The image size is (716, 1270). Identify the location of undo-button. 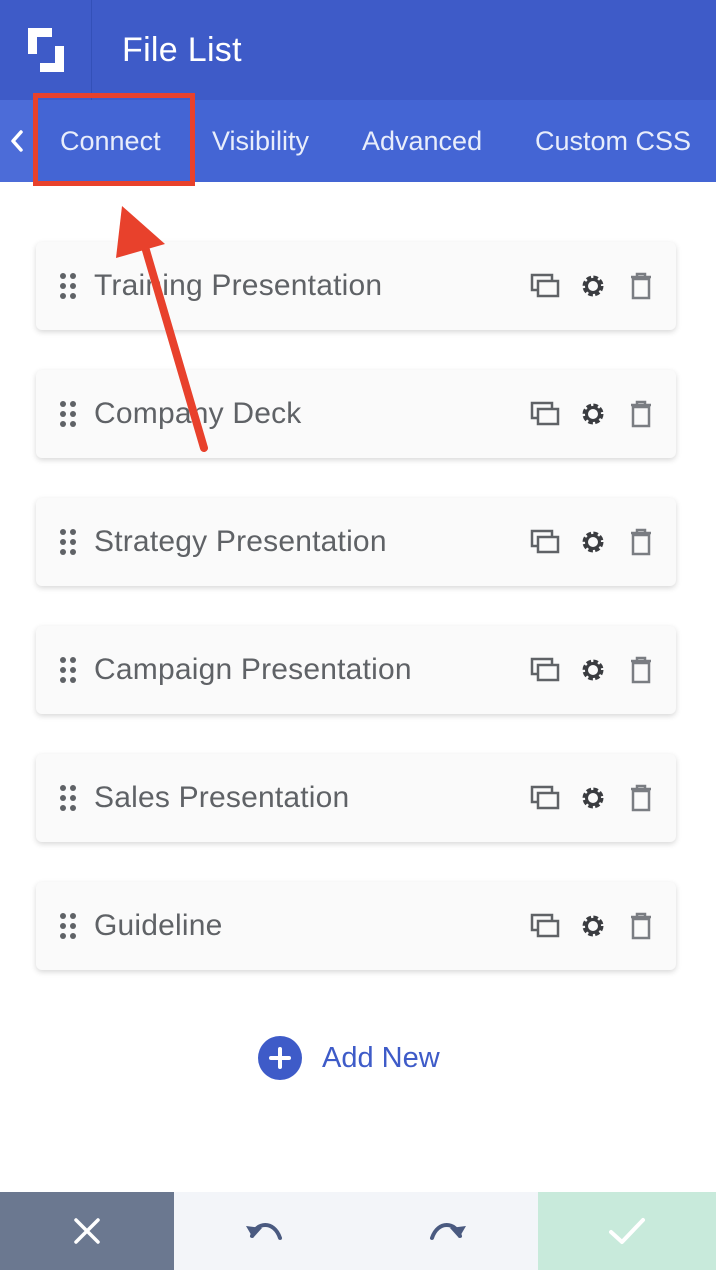
(265, 1231).